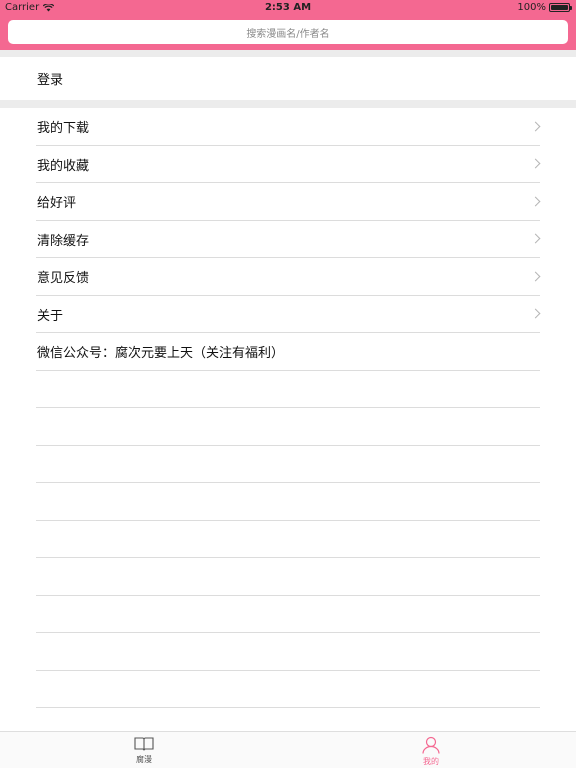 This screenshot has height=768, width=576. I want to click on status-bar: Carrier 2:53 AM 100%, so click(288, 8).